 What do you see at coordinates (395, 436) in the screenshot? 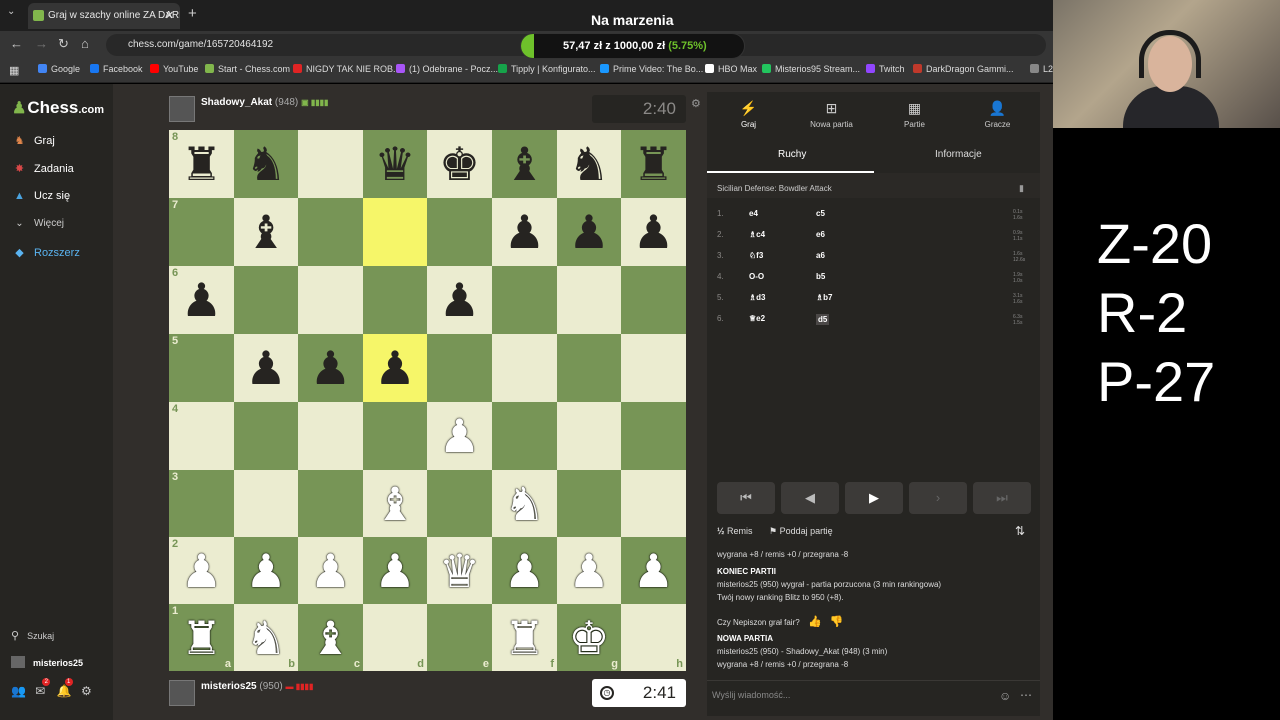
I see `square-d4` at bounding box center [395, 436].